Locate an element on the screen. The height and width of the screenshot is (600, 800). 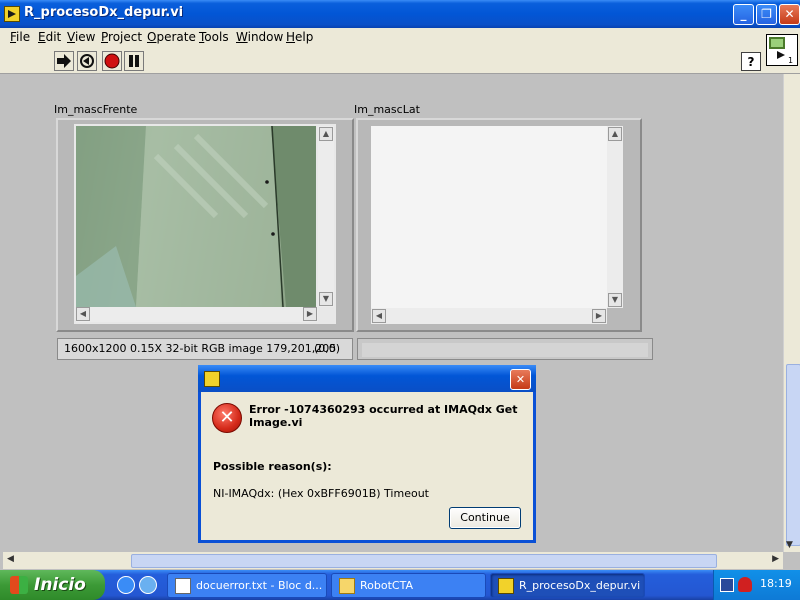
browser-icon is located at coordinates (148, 585).